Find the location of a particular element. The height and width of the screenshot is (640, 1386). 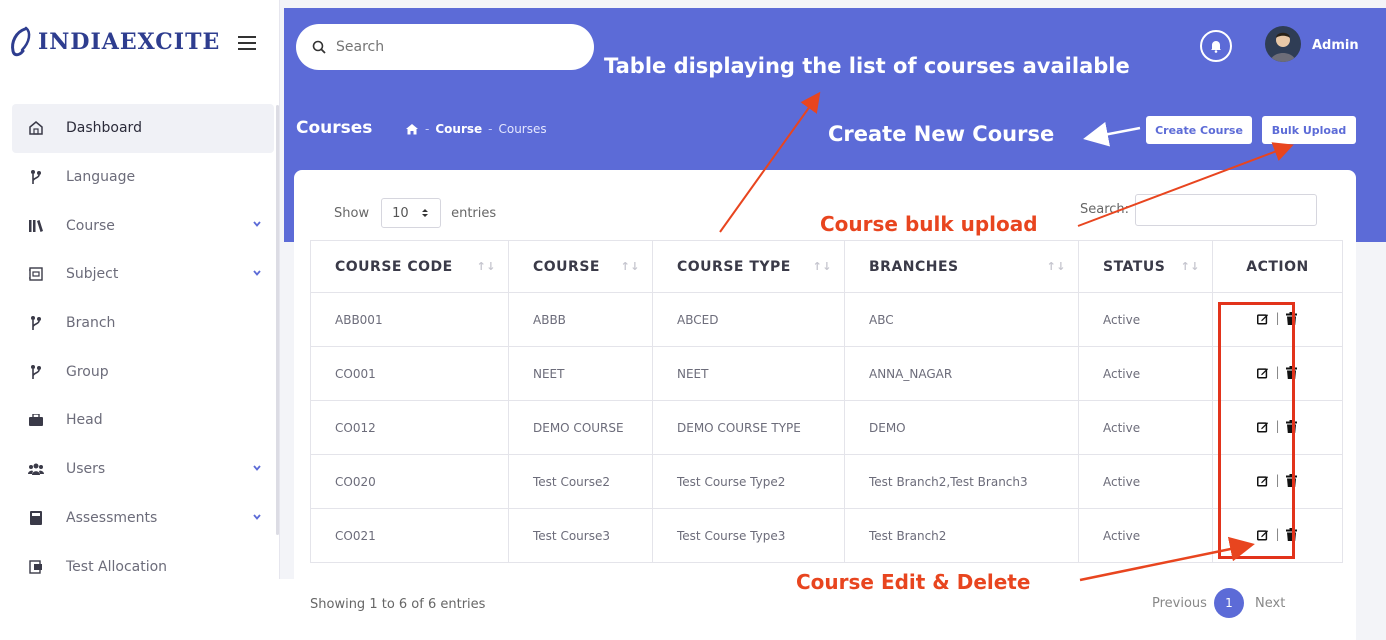

allocation-icon is located at coordinates (36, 567).